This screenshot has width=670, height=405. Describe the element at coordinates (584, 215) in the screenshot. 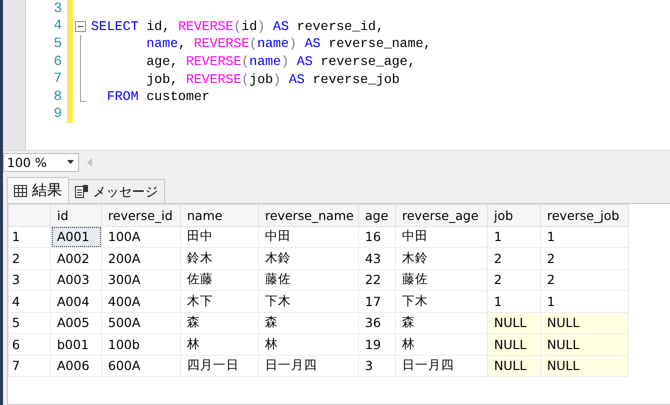

I see `column-header: reverse_job` at that location.